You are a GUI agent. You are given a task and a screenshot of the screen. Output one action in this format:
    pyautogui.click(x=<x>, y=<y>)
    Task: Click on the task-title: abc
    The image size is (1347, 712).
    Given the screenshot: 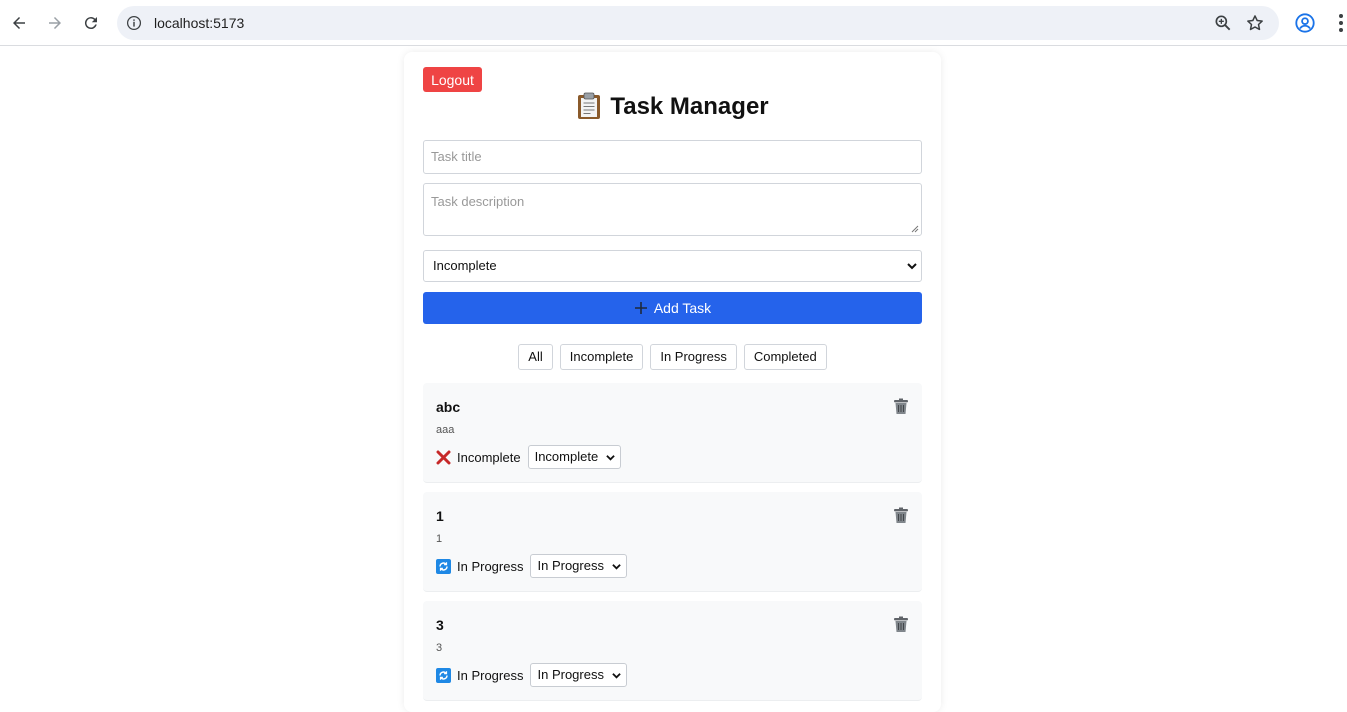 What is the action you would take?
    pyautogui.click(x=448, y=407)
    